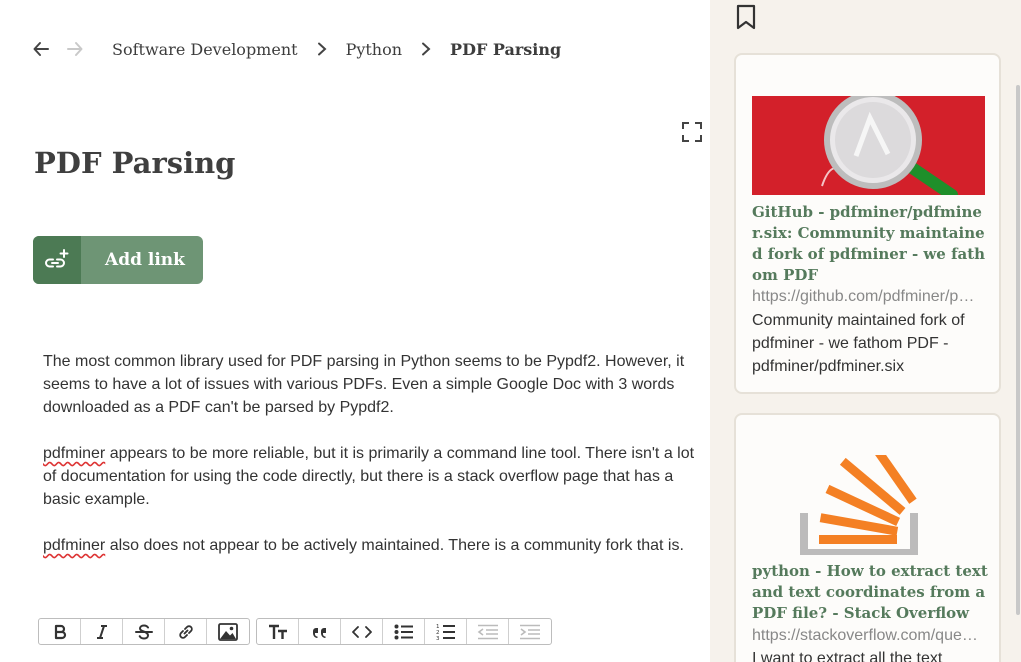 The height and width of the screenshot is (662, 1021). I want to click on format-toolbar: 123, so click(298, 631).